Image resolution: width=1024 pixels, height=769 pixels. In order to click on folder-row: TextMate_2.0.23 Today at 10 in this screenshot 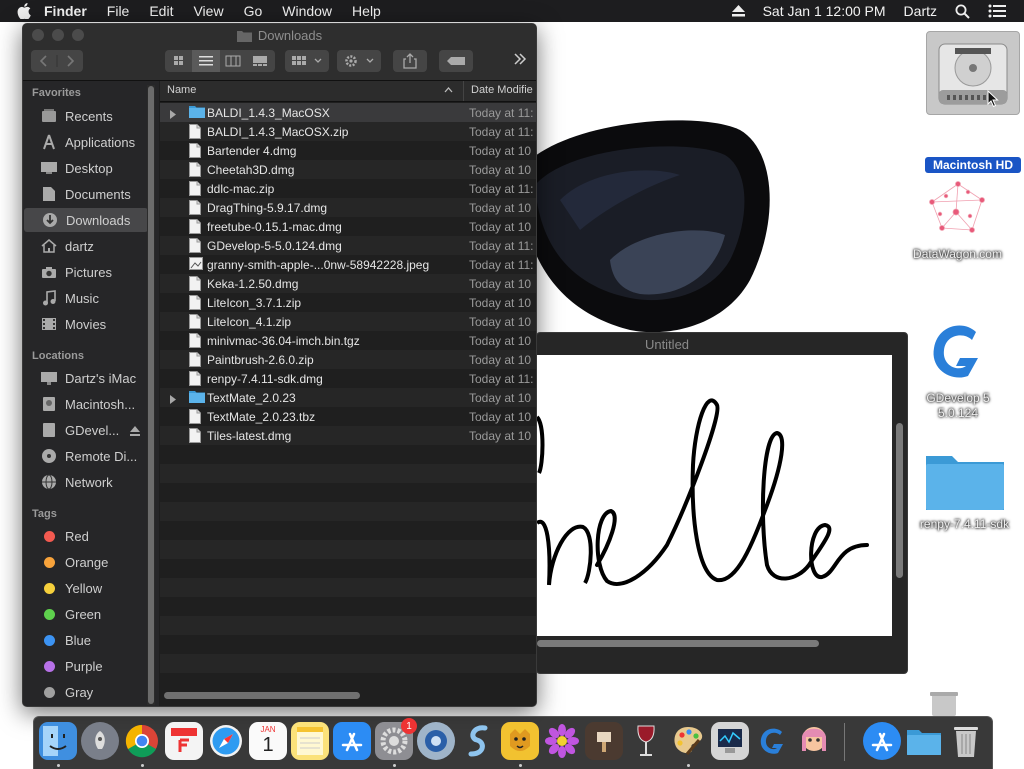, I will do `click(348, 397)`.